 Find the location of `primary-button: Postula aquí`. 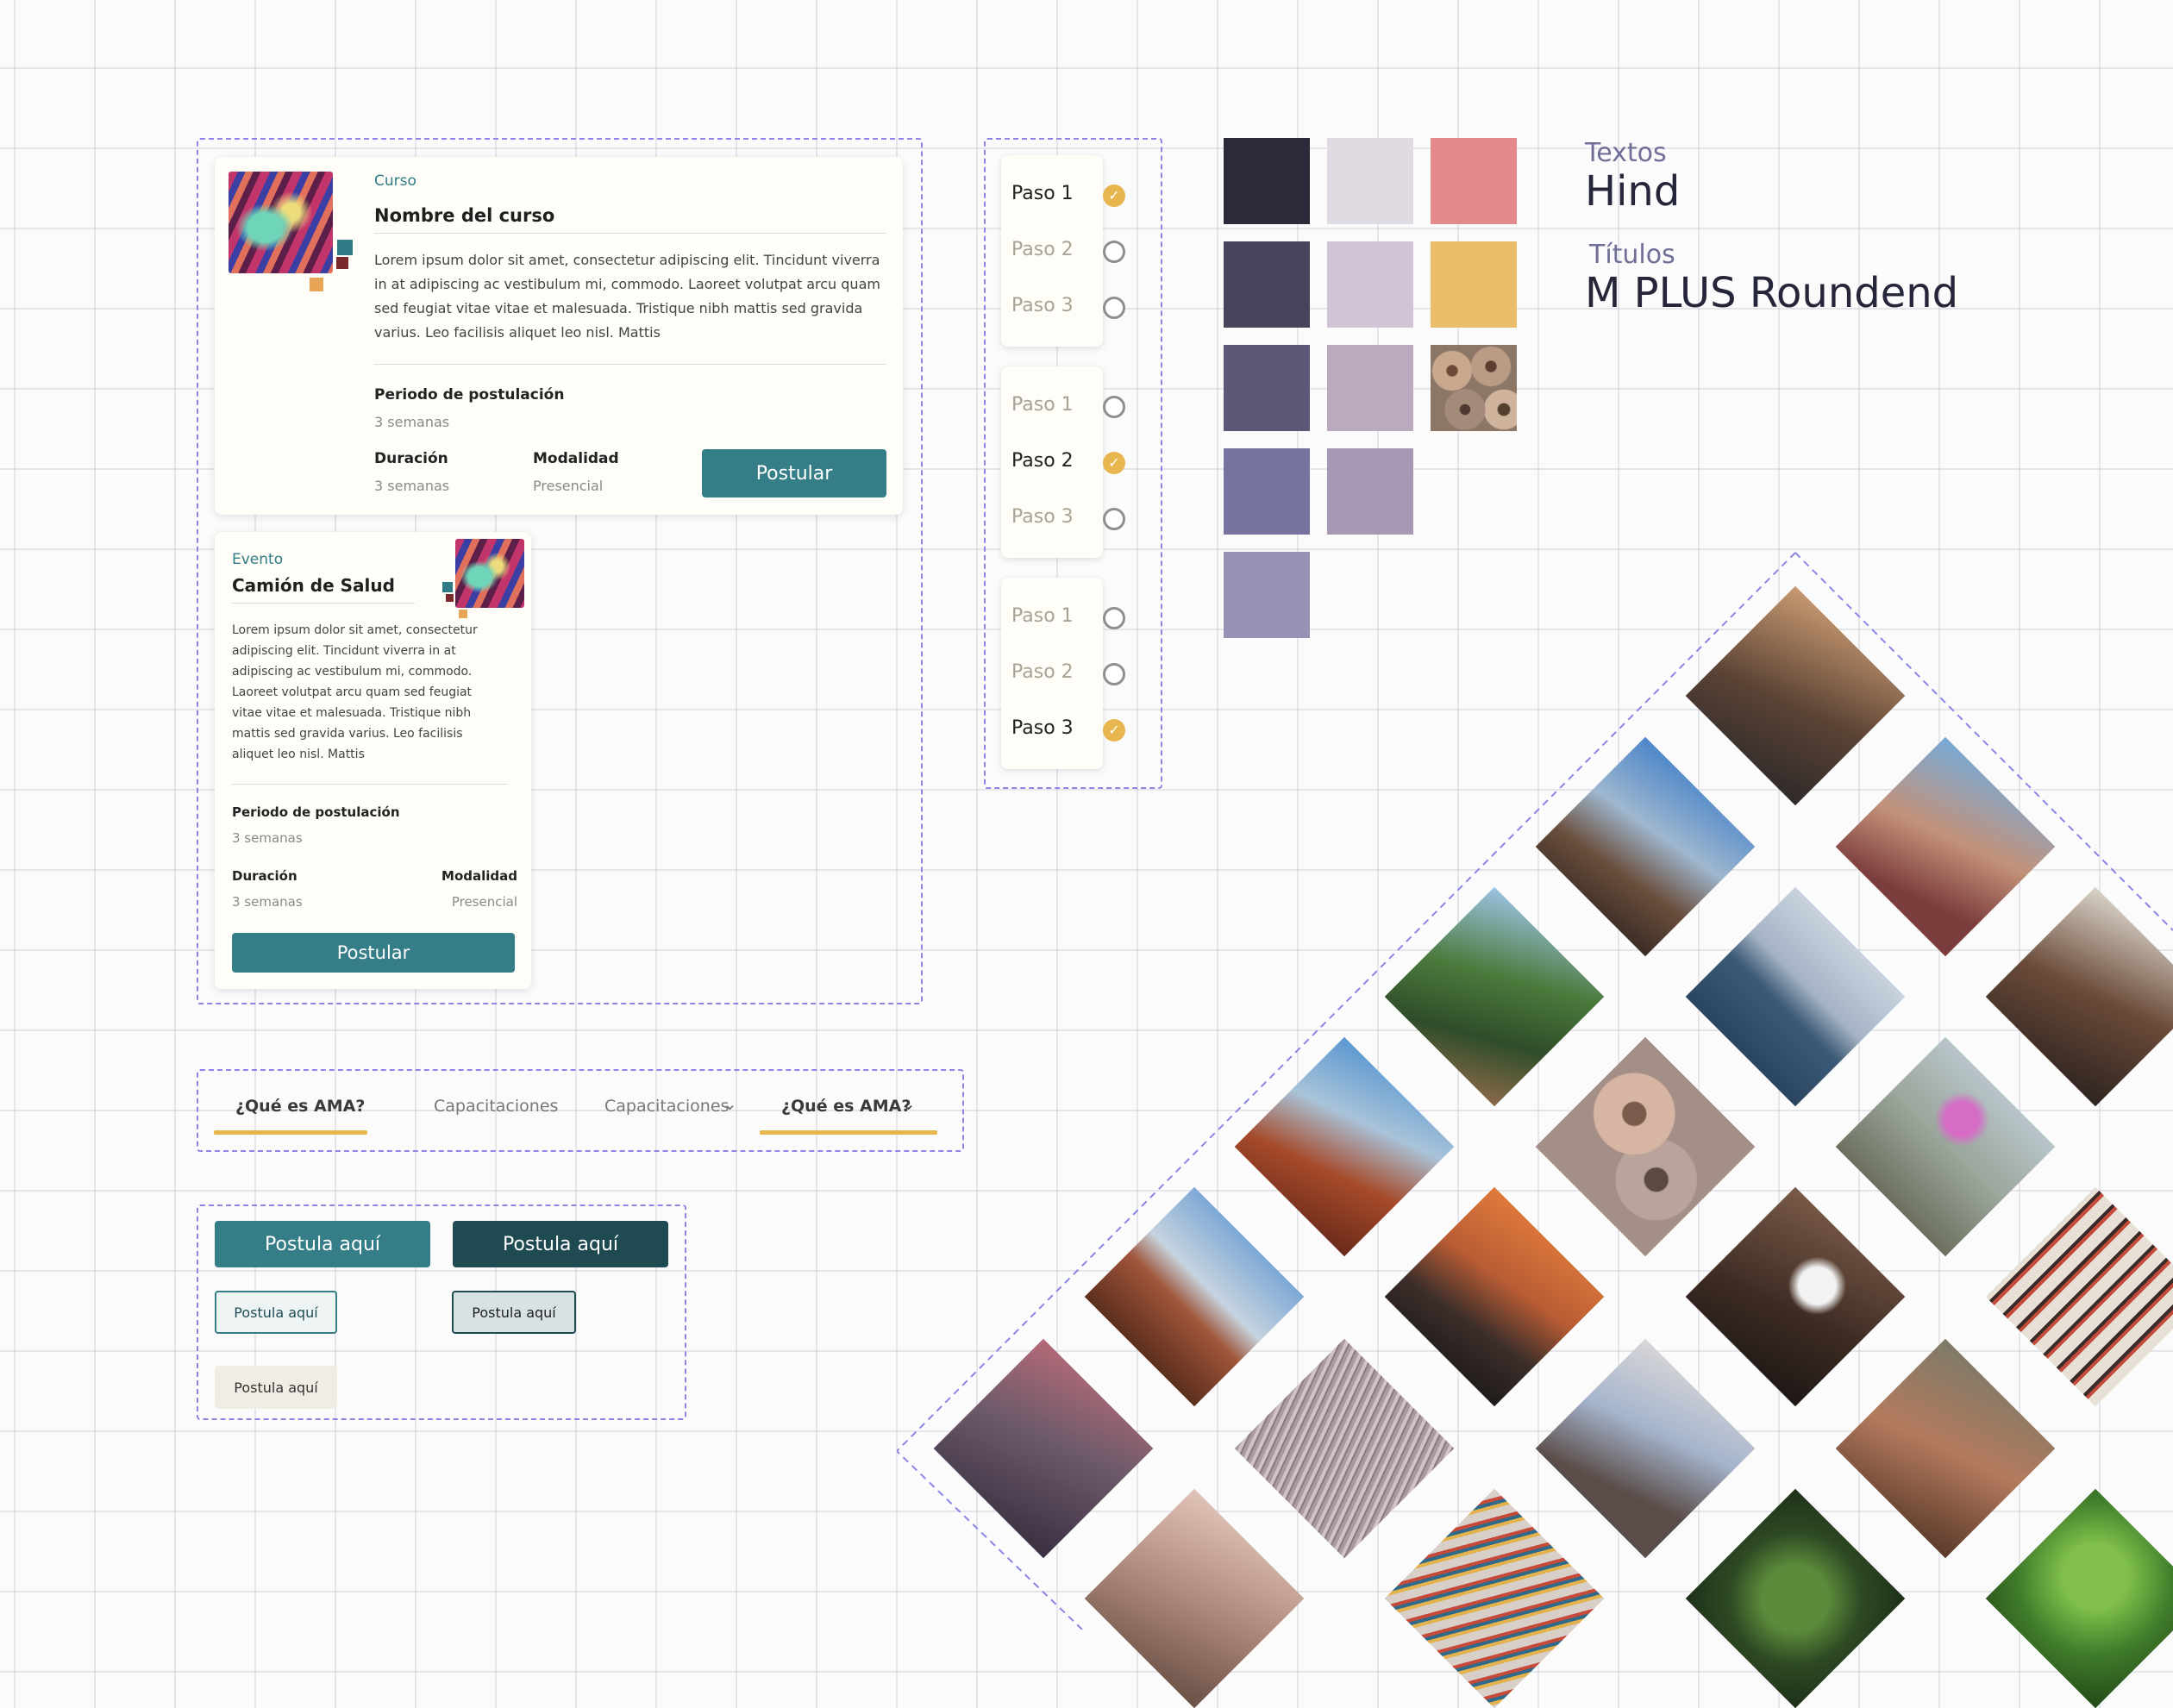

primary-button: Postula aquí is located at coordinates (323, 1244).